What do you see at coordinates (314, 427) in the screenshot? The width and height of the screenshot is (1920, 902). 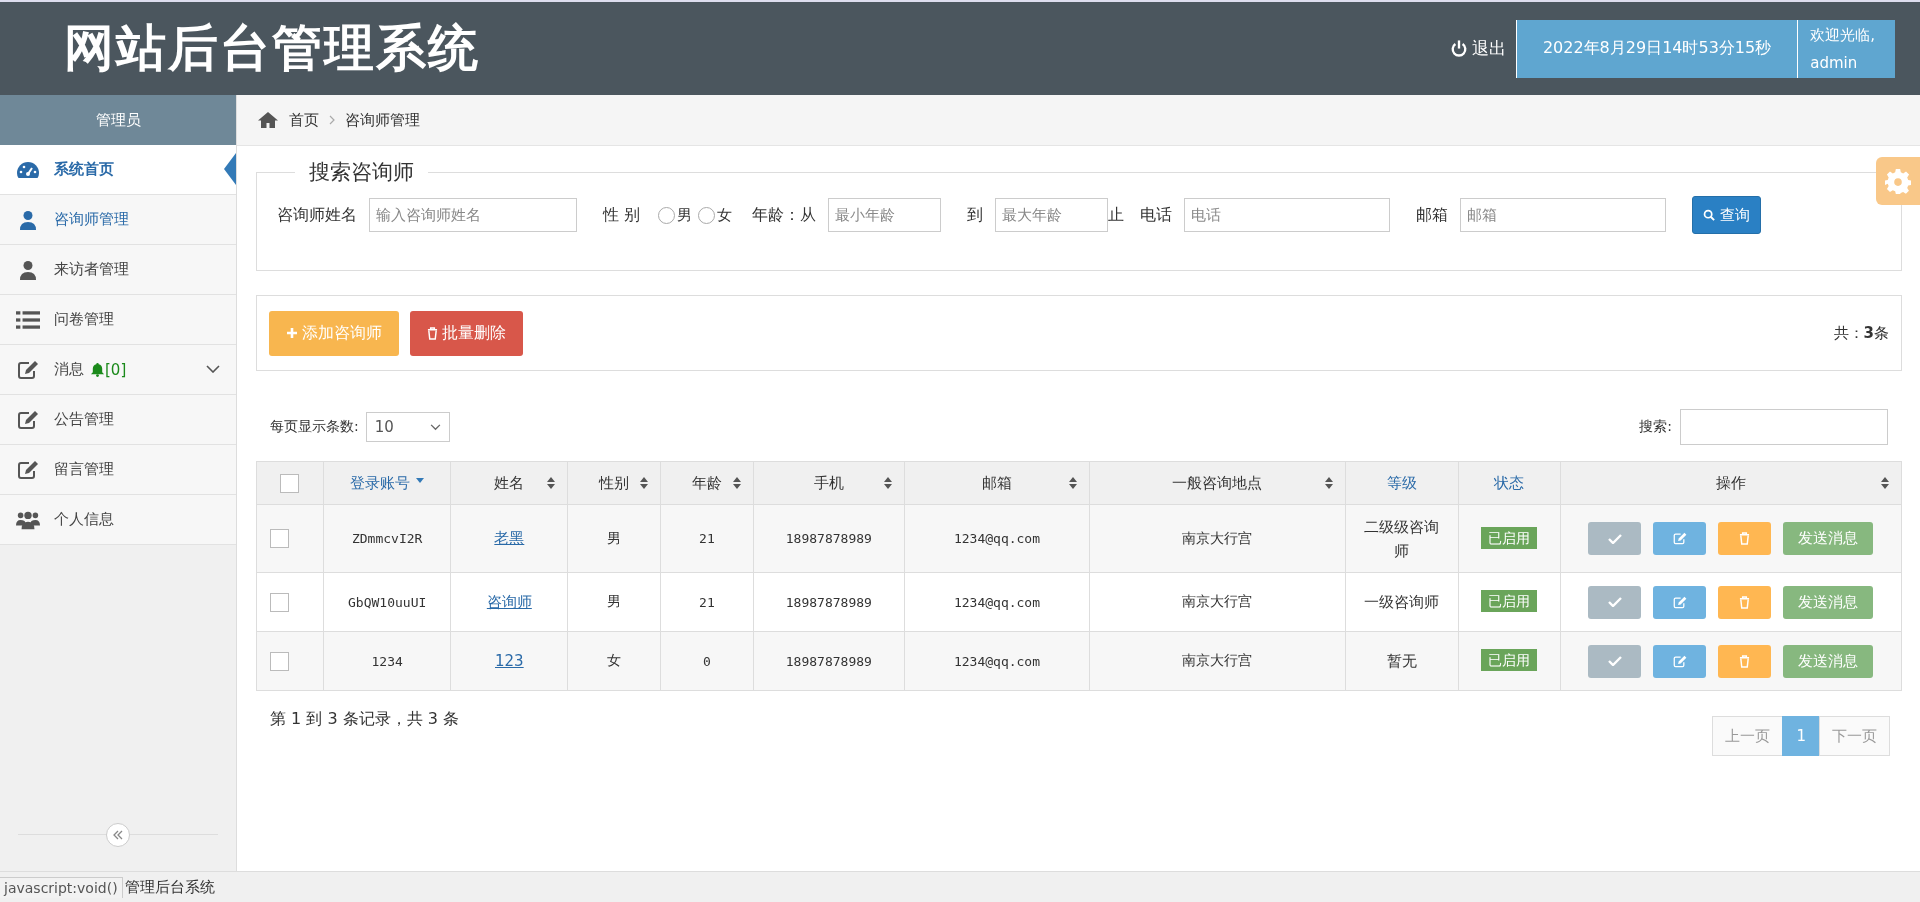 I see `page-size-label: 每页显示条数:` at bounding box center [314, 427].